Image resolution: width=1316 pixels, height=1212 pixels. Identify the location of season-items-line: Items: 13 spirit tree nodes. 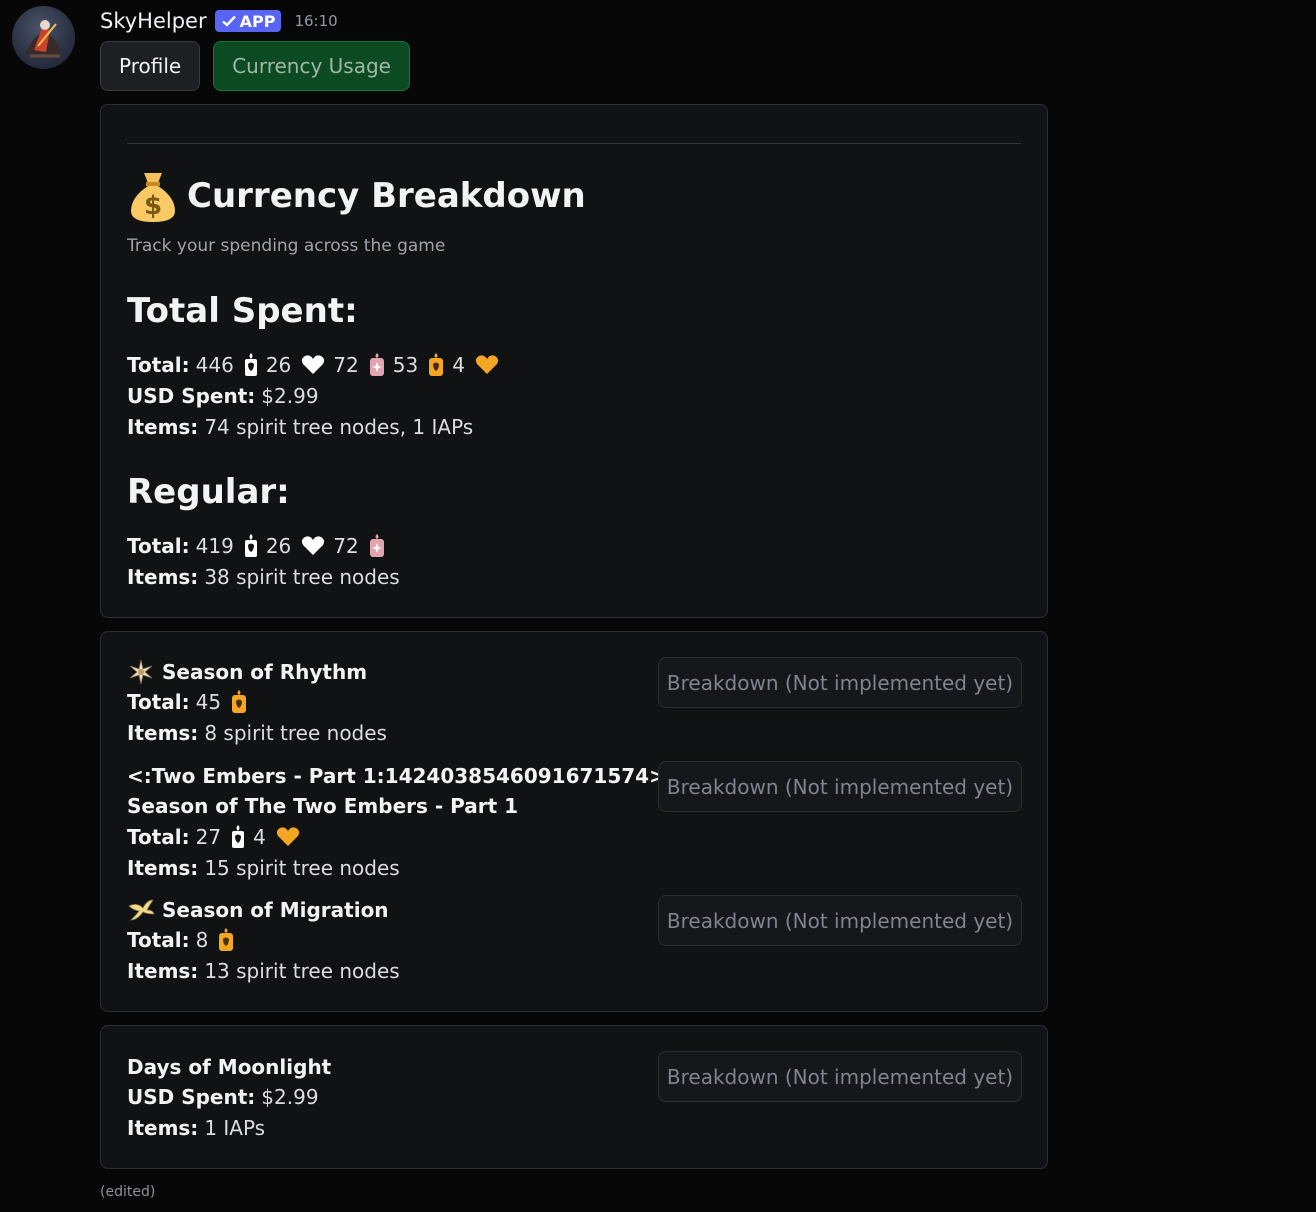
(263, 971).